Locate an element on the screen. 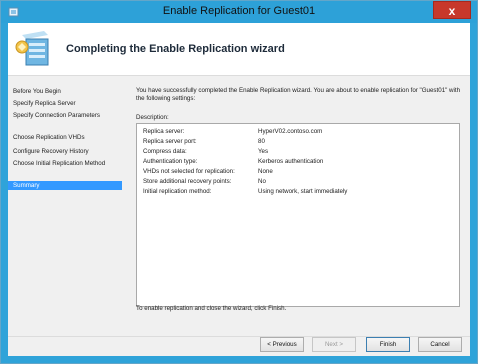  setting-value: None is located at coordinates (265, 171).